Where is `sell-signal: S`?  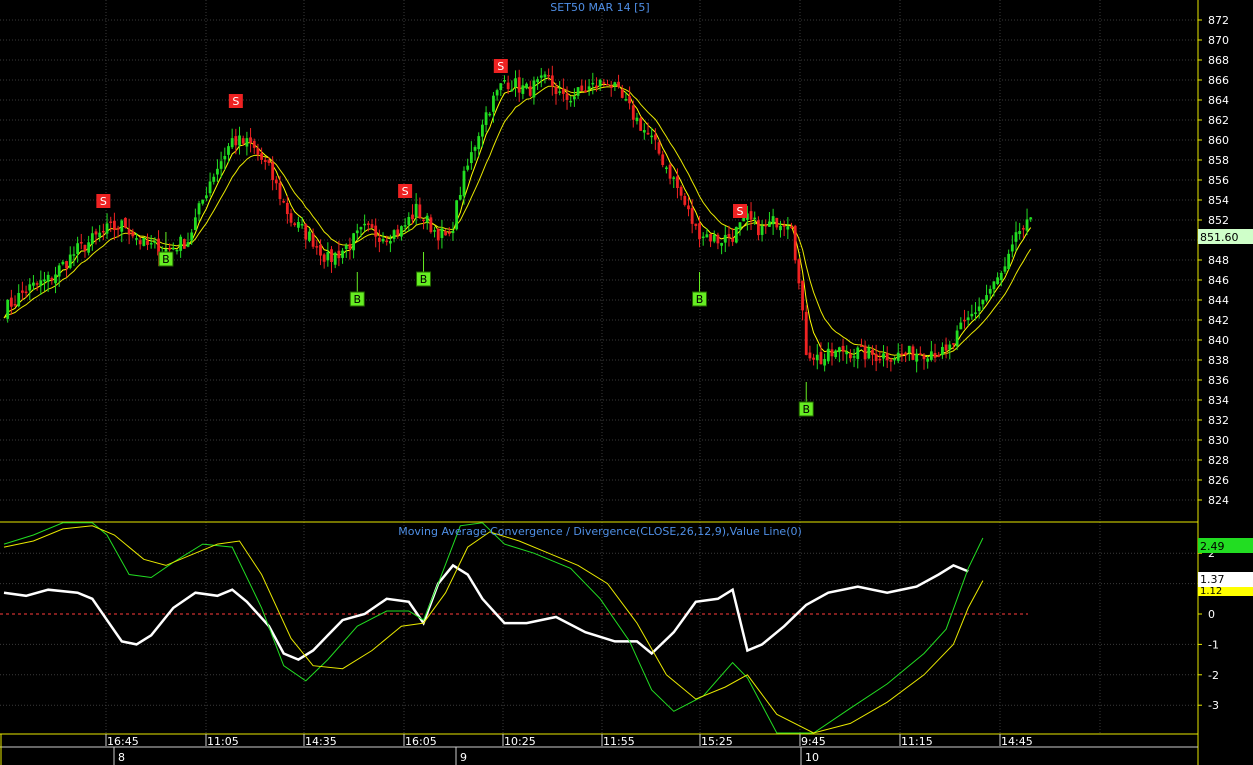
sell-signal: S is located at coordinates (405, 191).